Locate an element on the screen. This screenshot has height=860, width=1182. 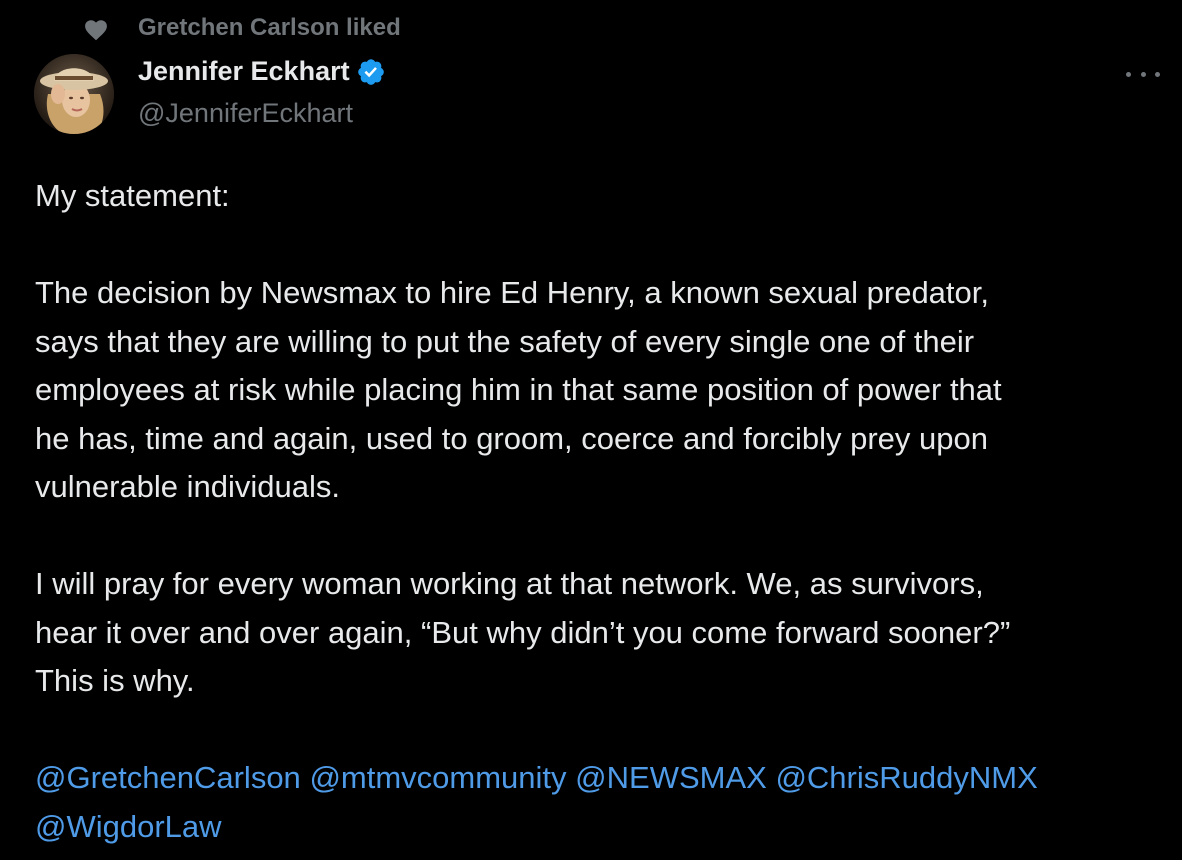
mention-link: @GretchenCarlson is located at coordinates (168, 777).